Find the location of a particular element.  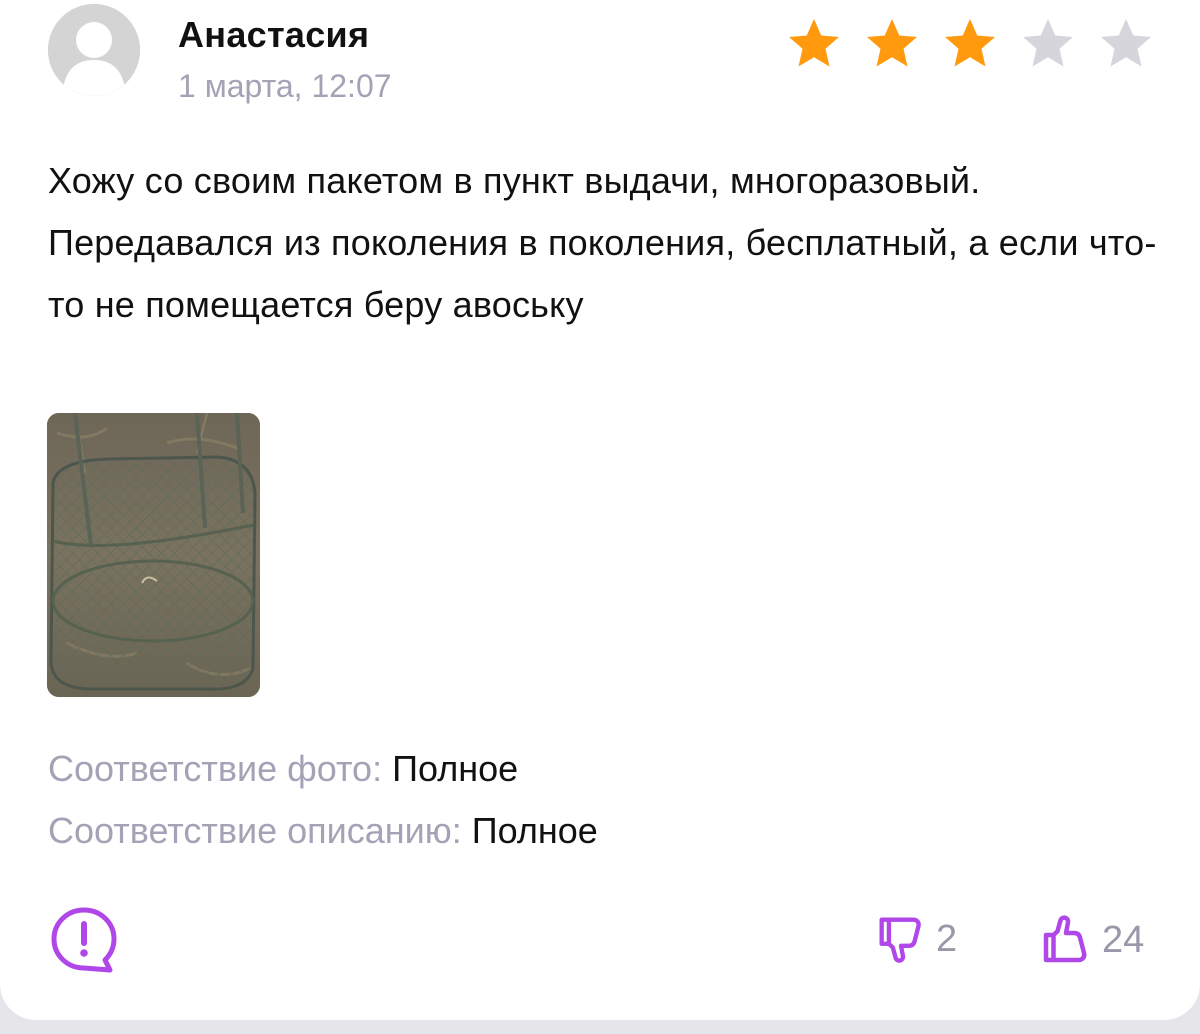

report-button is located at coordinates (84, 940).